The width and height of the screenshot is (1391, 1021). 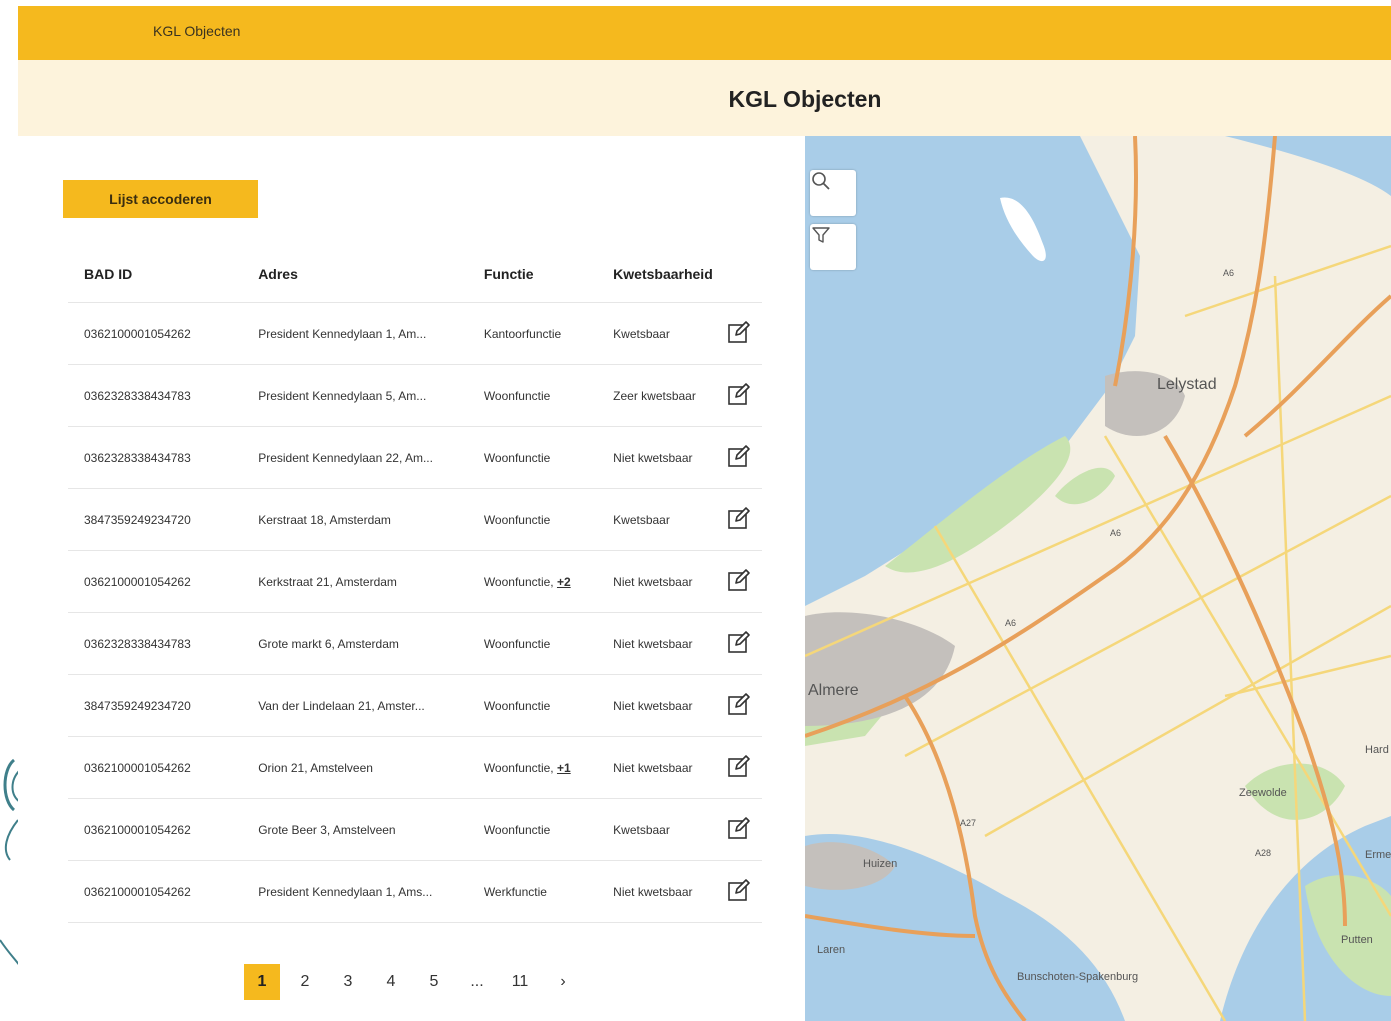 I want to click on more-functions-link: +2, so click(x=564, y=582).